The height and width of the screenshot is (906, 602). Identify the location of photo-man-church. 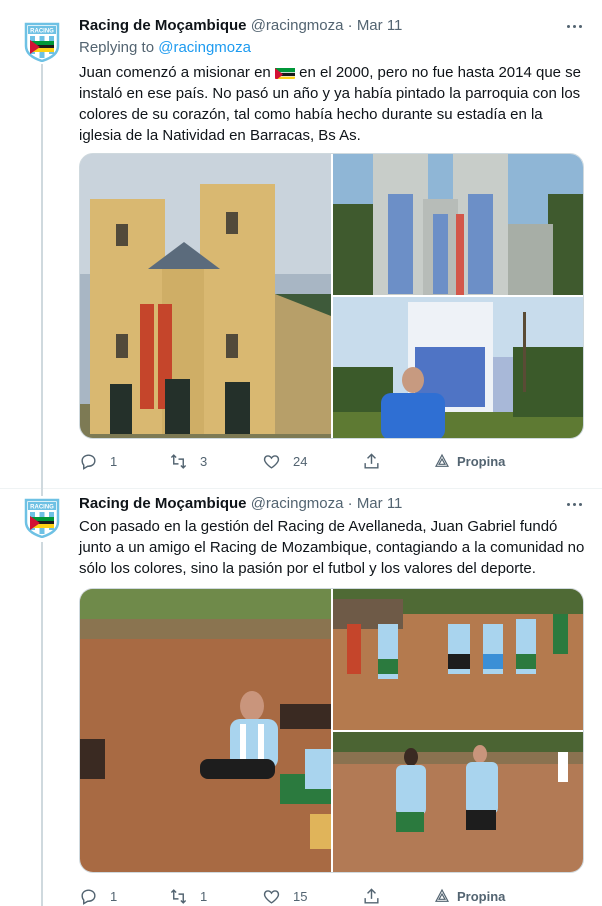
(458, 367).